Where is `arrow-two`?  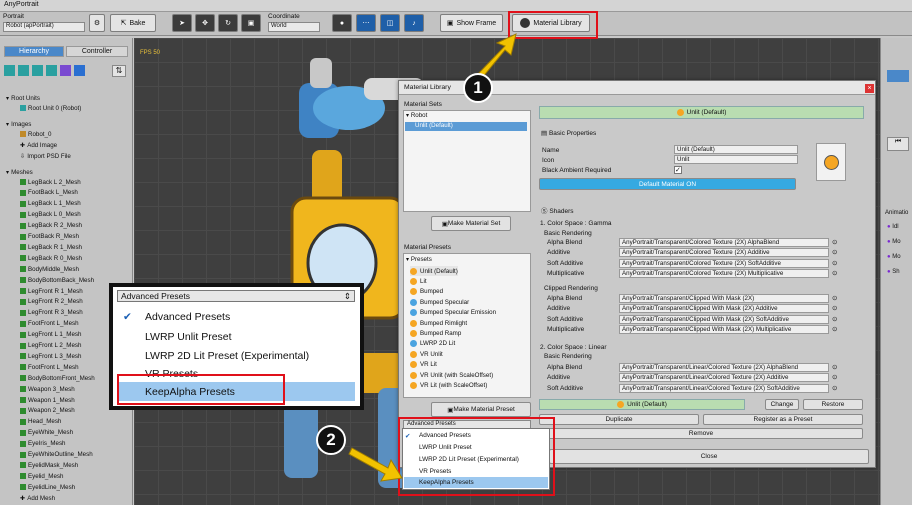 arrow-two is located at coordinates (375, 464).